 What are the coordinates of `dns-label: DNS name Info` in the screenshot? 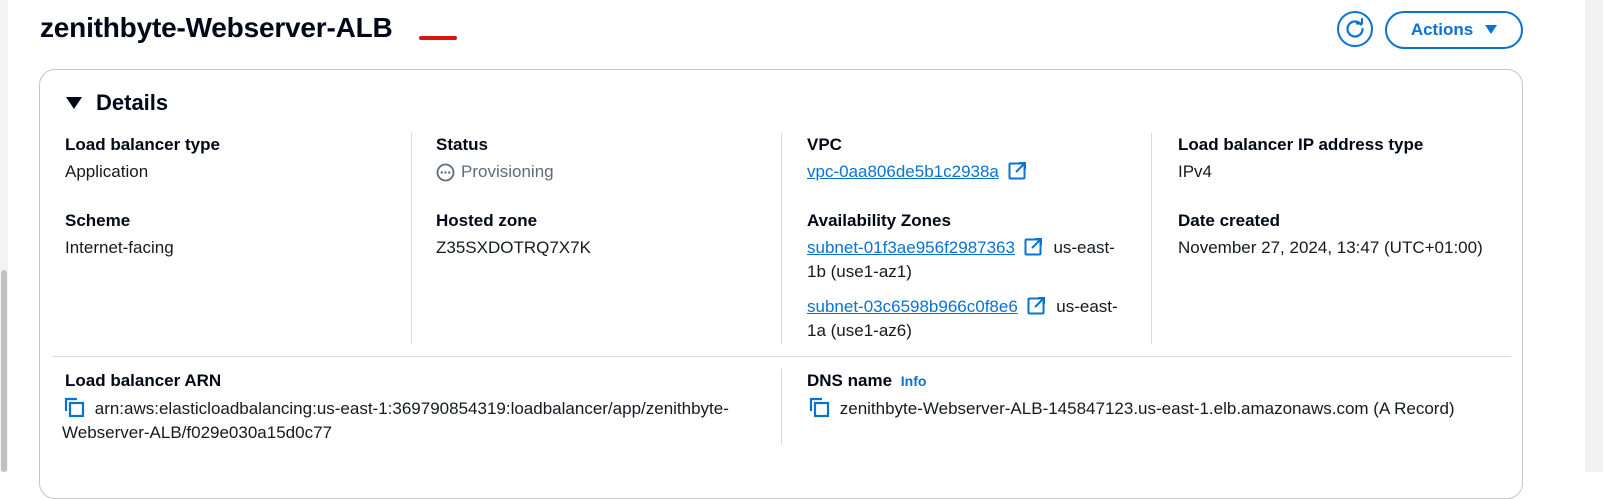 It's located at (866, 381).